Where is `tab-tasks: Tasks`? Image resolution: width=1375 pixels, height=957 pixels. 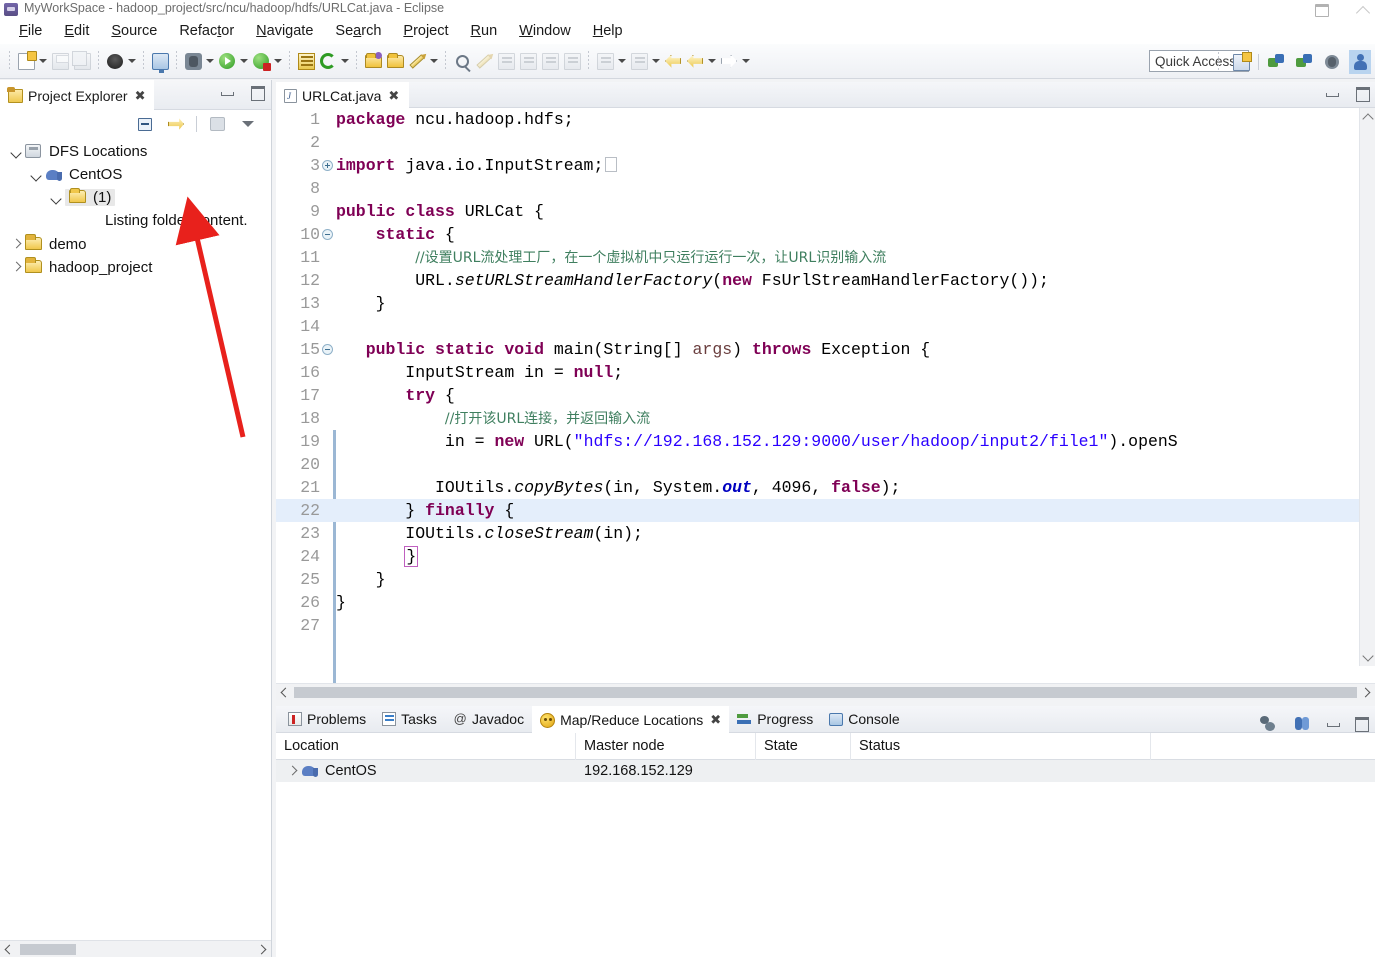 tab-tasks: Tasks is located at coordinates (409, 719).